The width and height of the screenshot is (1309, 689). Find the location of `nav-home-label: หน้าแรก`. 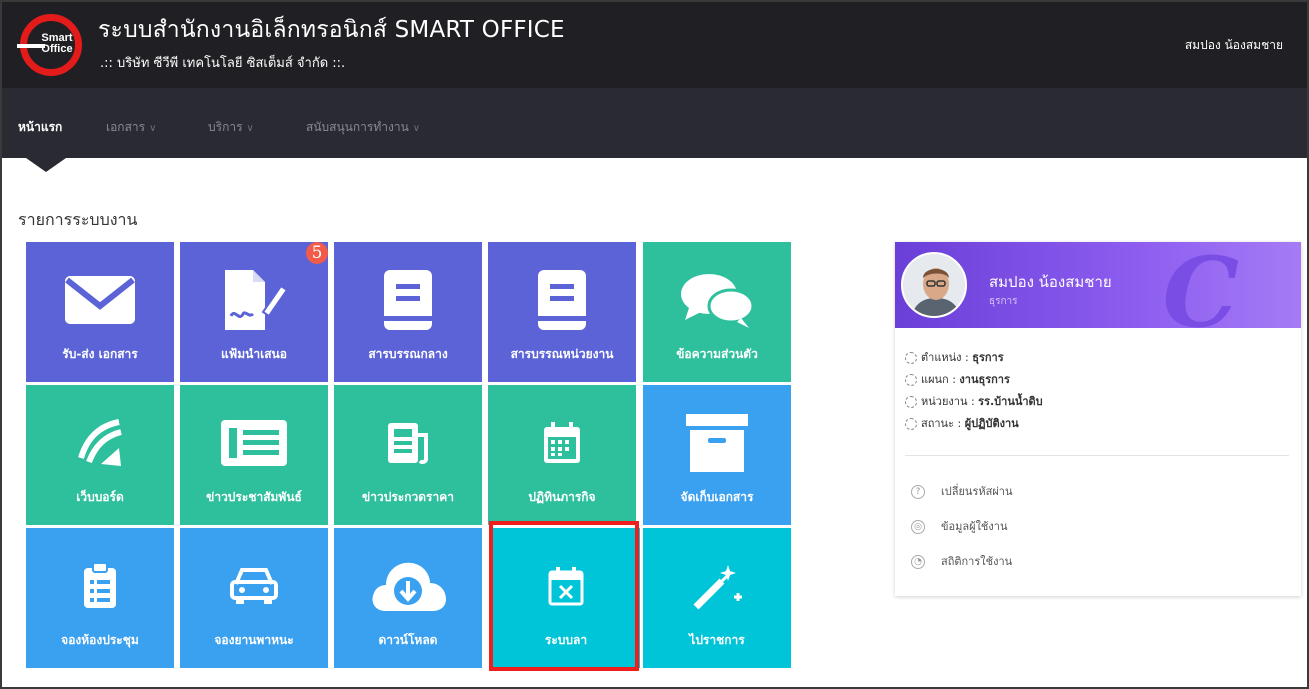

nav-home-label: หน้าแรก is located at coordinates (40, 127).